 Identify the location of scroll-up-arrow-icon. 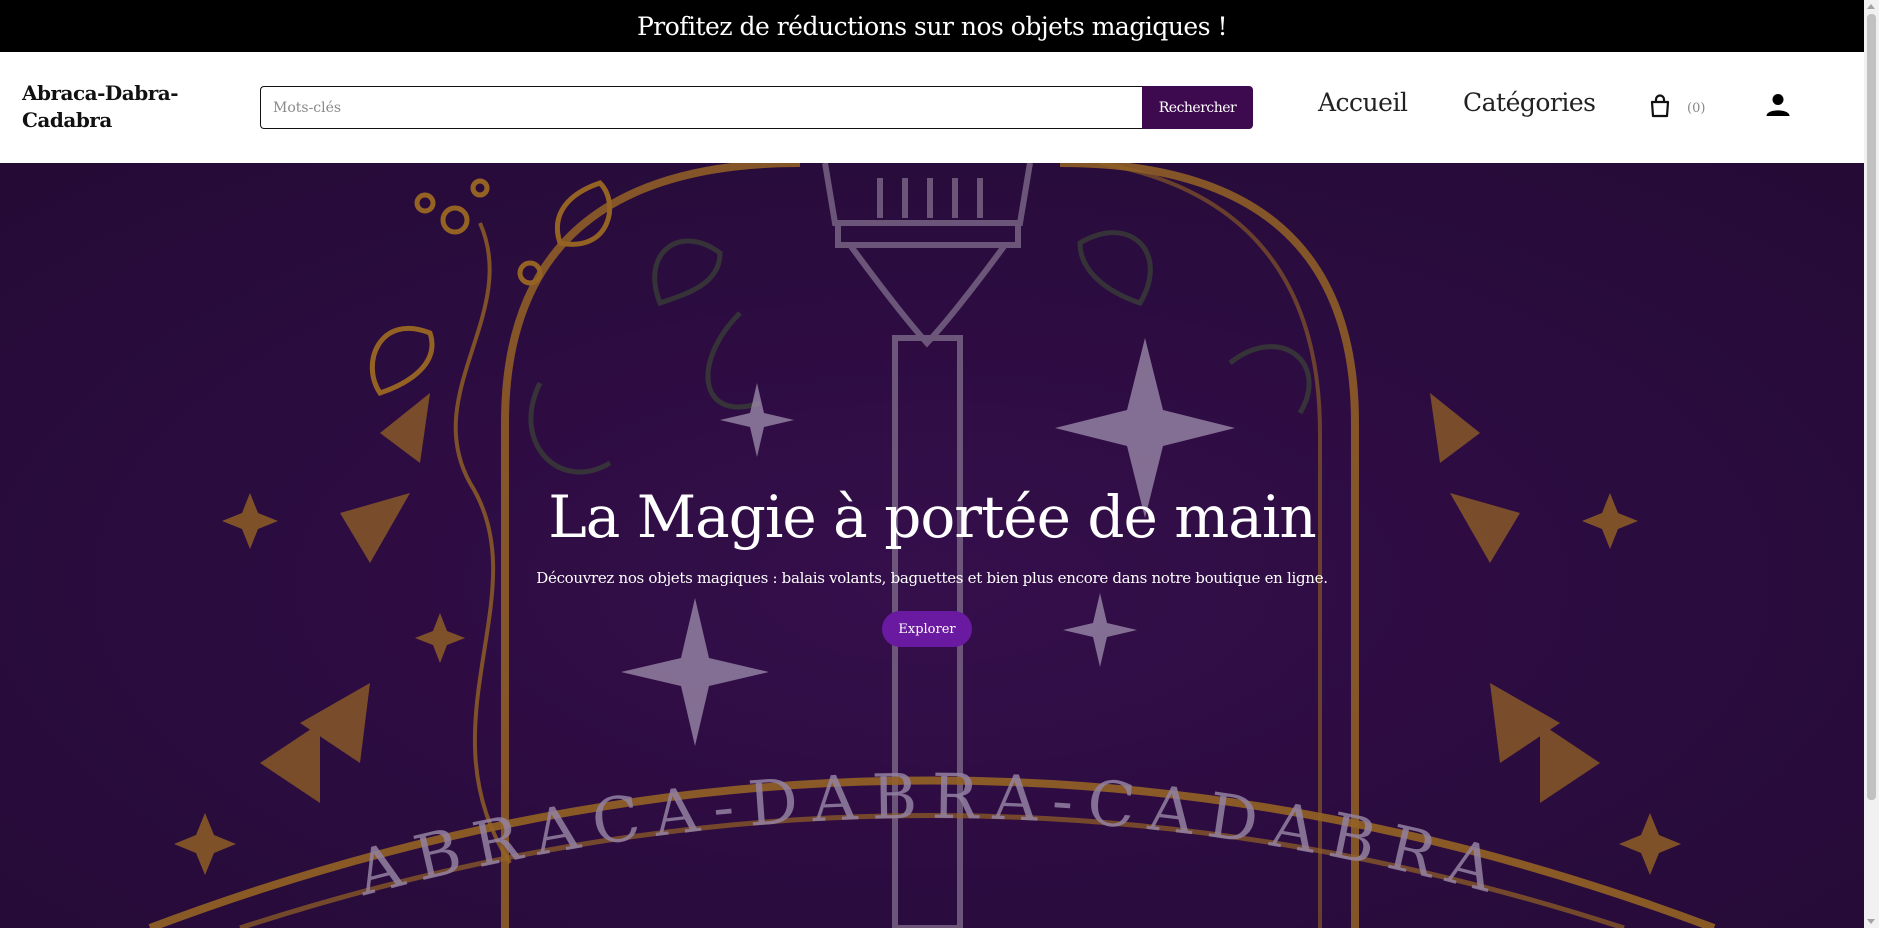
(1871, 6).